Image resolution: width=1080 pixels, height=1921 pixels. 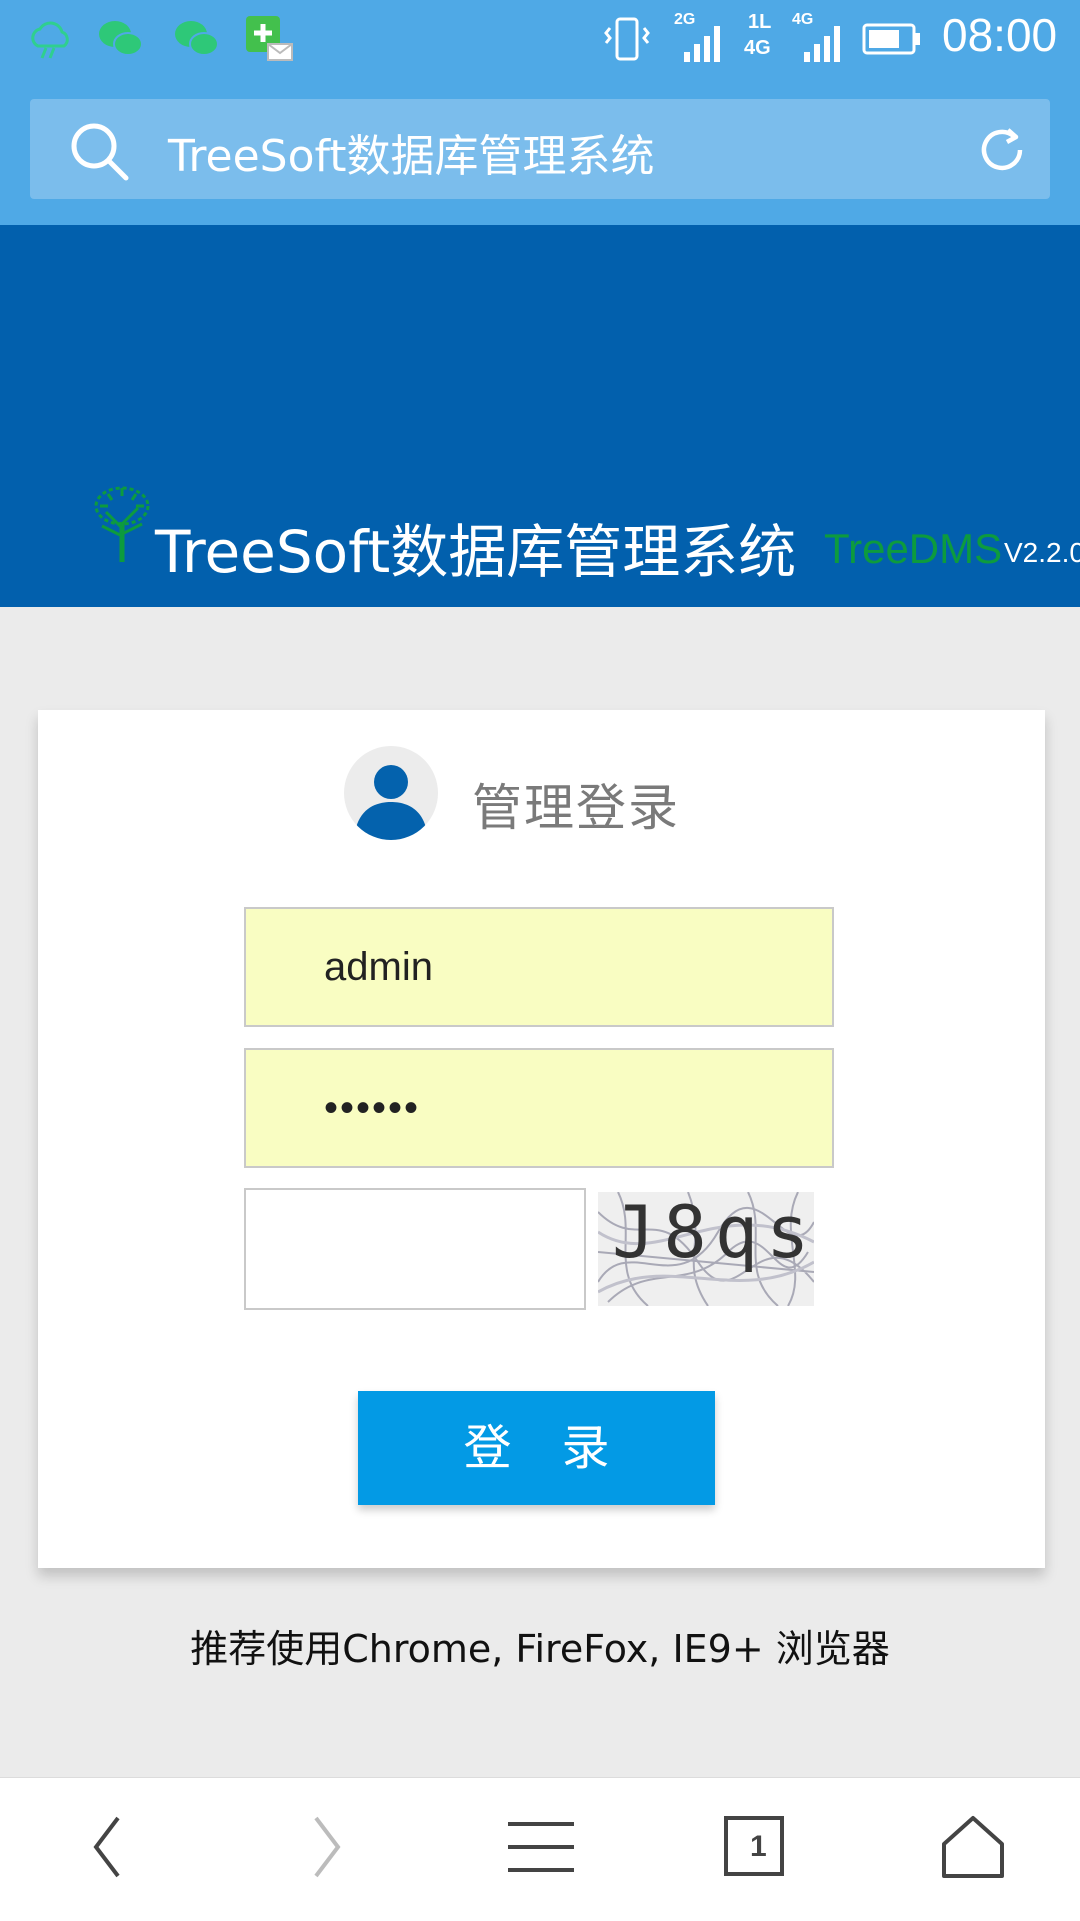 I want to click on site-title: TreeSoft数据库管理系统, so click(x=476, y=552).